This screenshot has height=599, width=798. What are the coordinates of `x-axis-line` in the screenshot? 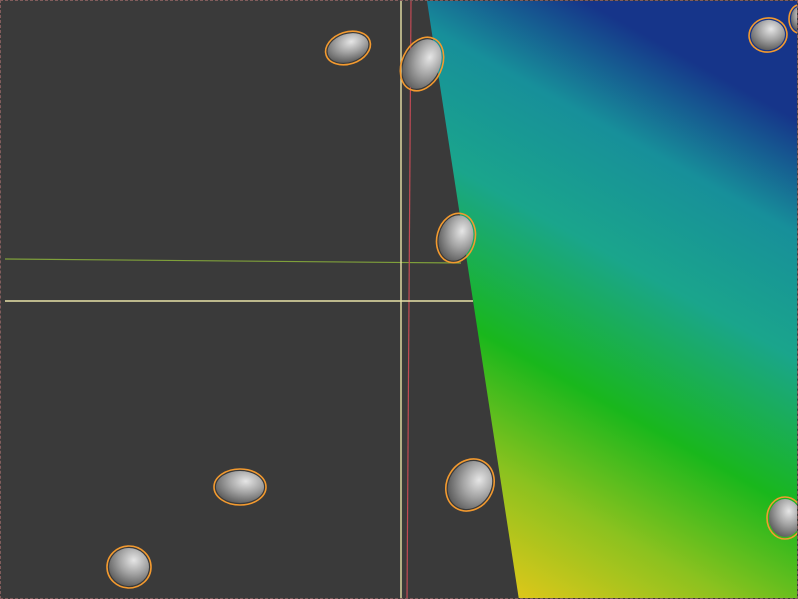 It's located at (233, 261).